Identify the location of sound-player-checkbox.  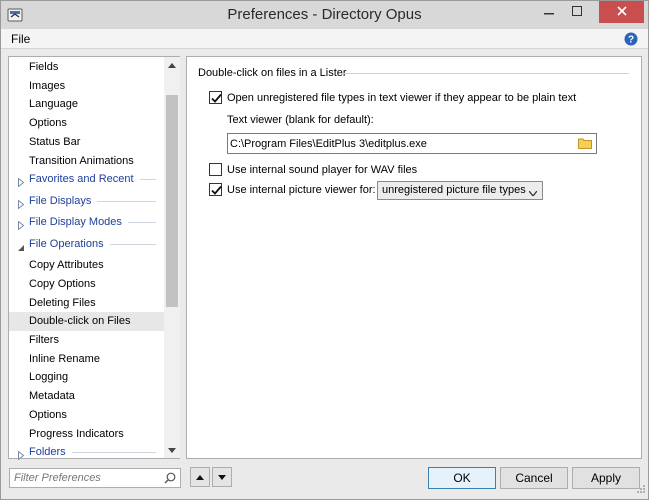
(215, 169).